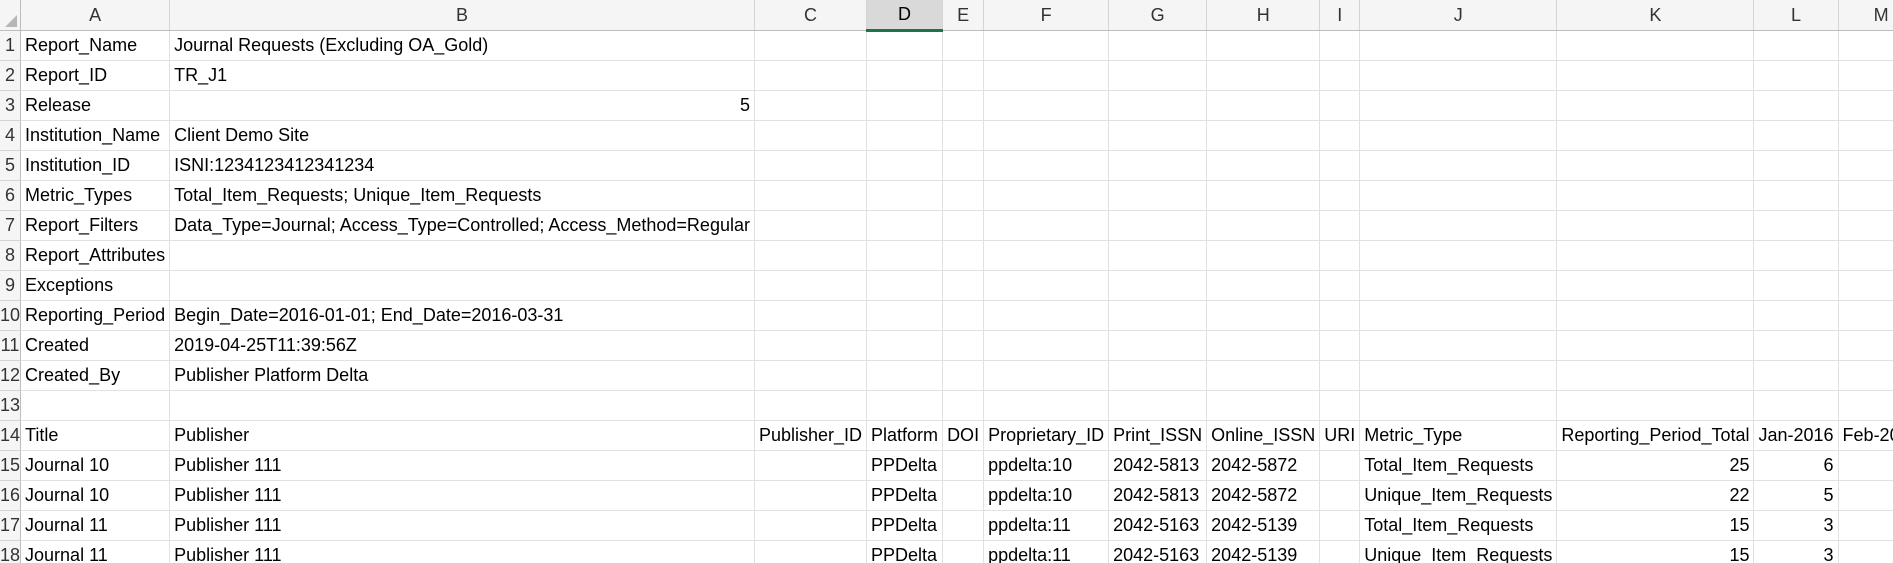 The height and width of the screenshot is (563, 1893). Describe the element at coordinates (963, 551) in the screenshot. I see `cell-e18` at that location.